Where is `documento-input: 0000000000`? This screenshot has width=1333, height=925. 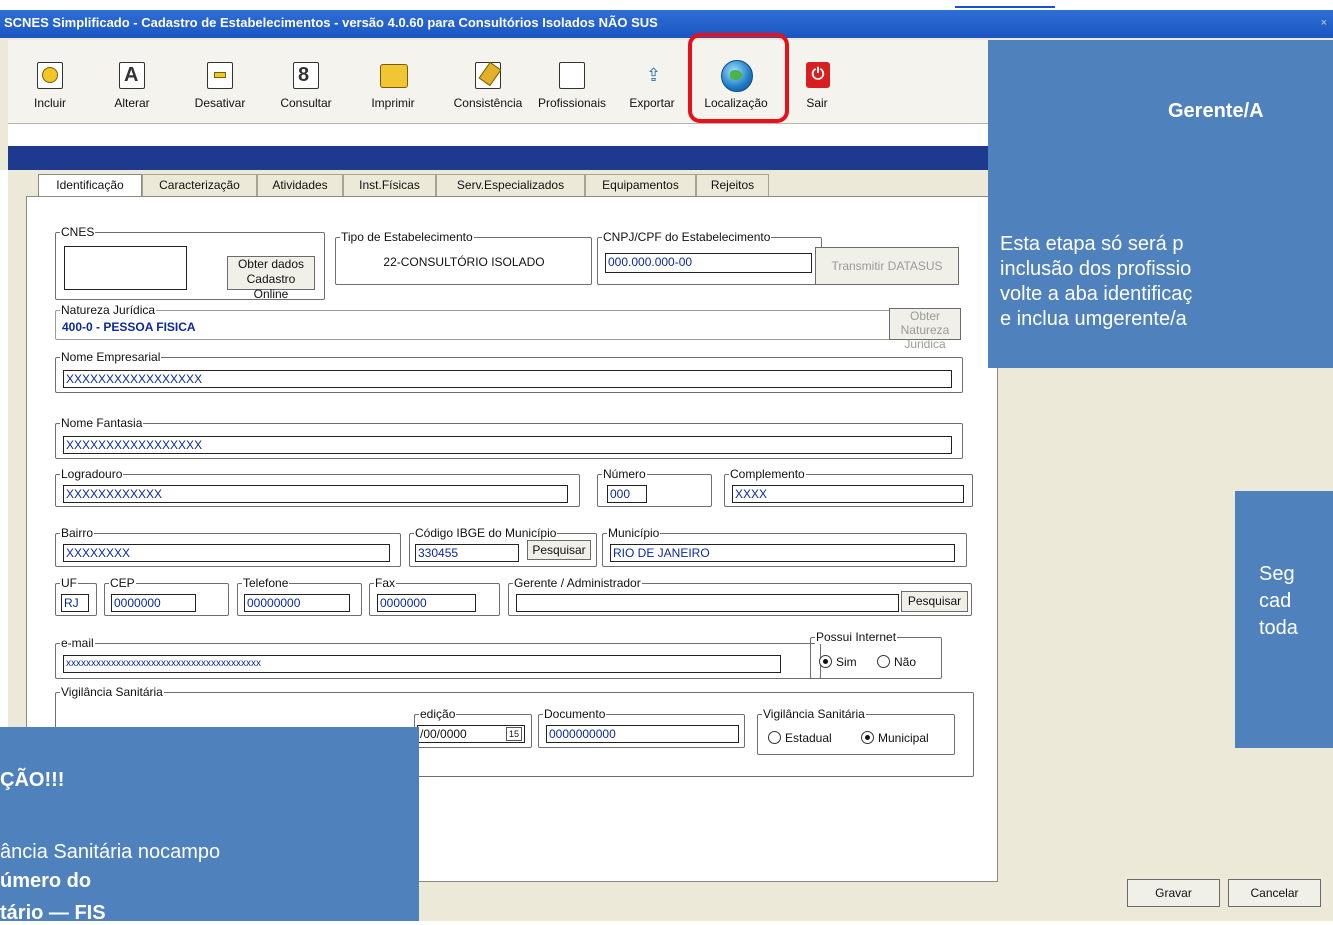
documento-input: 0000000000 is located at coordinates (642, 734).